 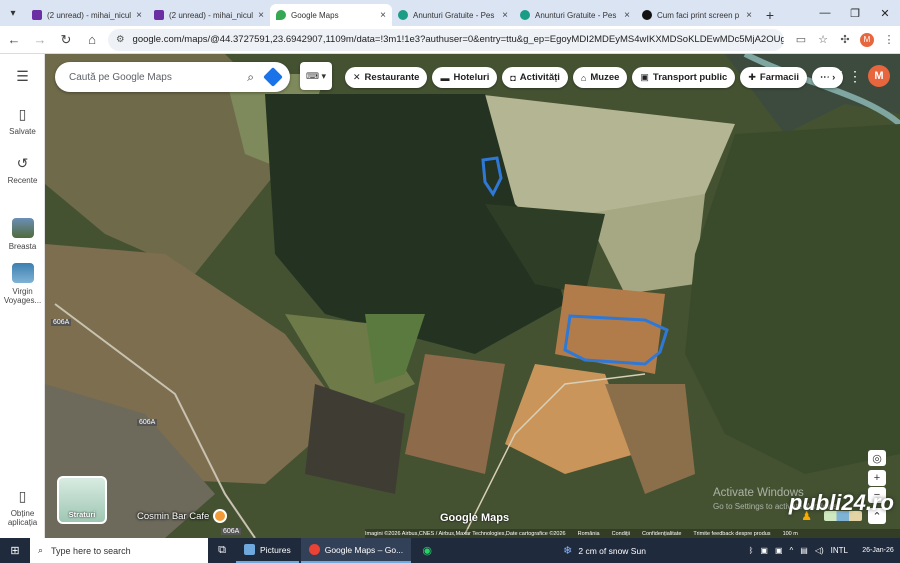 I want to click on tab-search-button: ▾, so click(x=13, y=13).